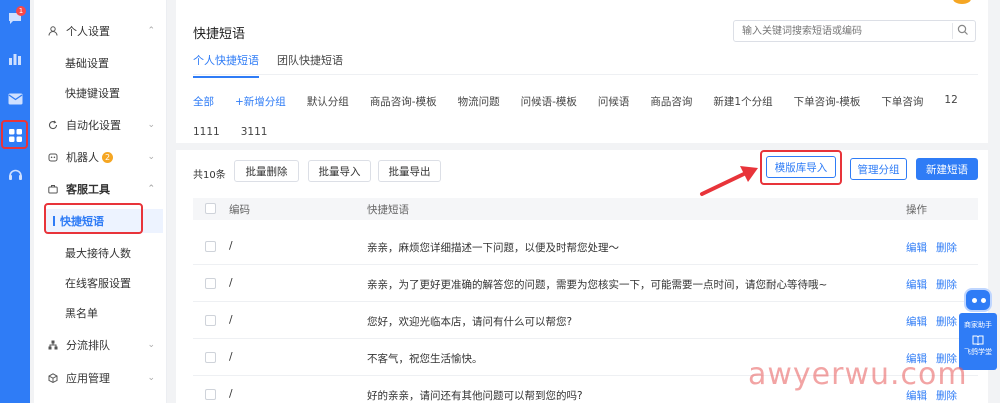 The height and width of the screenshot is (403, 1000). I want to click on menu-item-basic-settings: 基础设置, so click(100, 63).